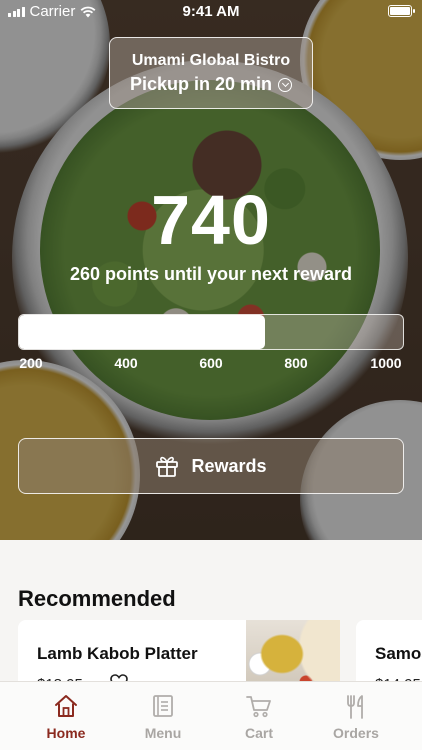 The height and width of the screenshot is (750, 422). Describe the element at coordinates (401, 11) in the screenshot. I see `battery-icon` at that location.